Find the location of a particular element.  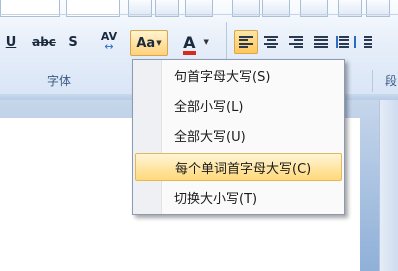

menu-item-uppercase: 全部大写(U) is located at coordinates (237, 135).